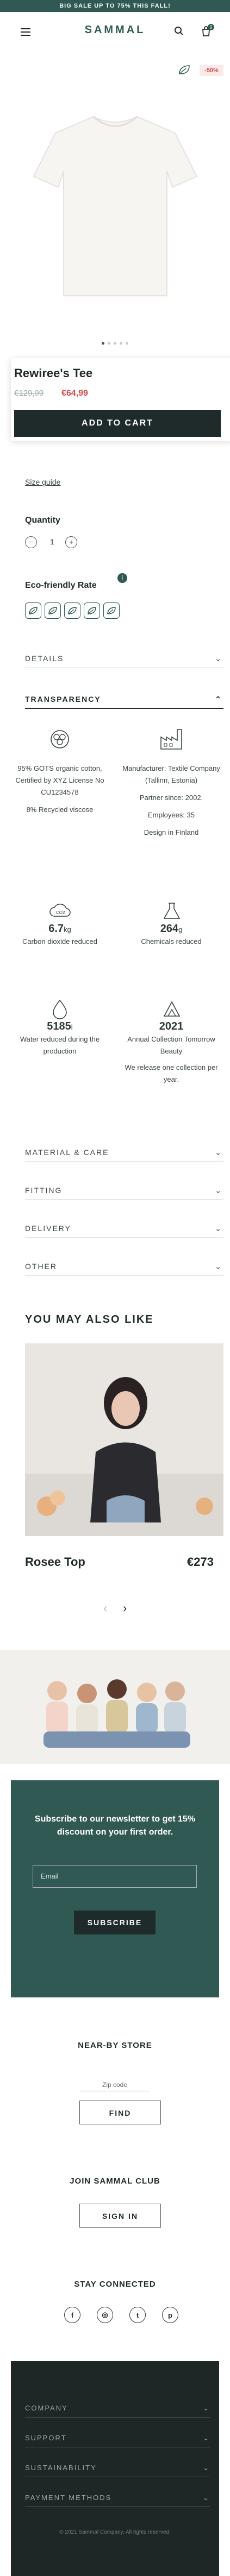 Image resolution: width=230 pixels, height=2576 pixels. I want to click on promo-text: BIG SALE UP TO 75% THIS FALL!, so click(115, 6).